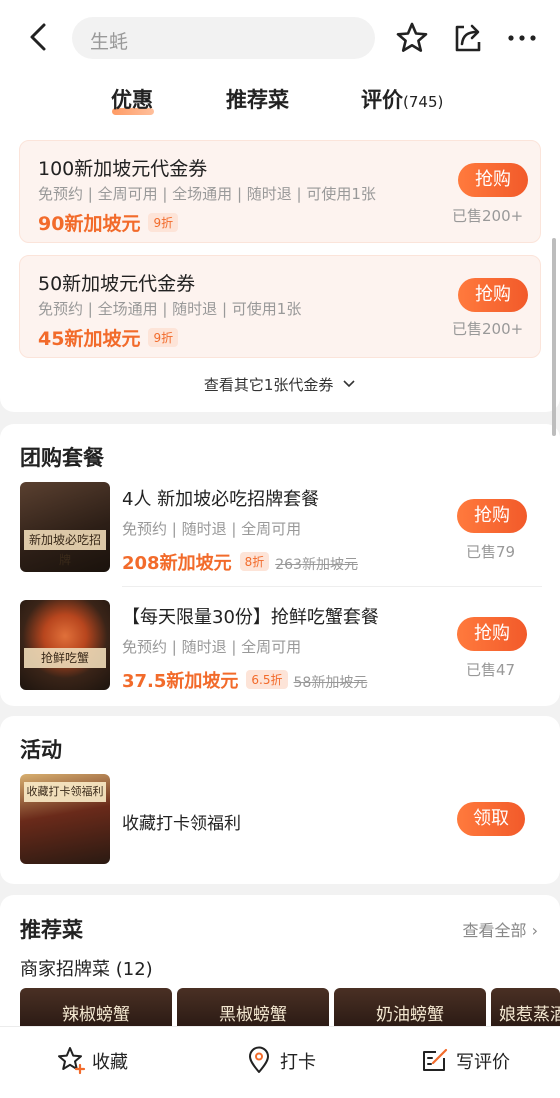 This screenshot has height=1098, width=560. What do you see at coordinates (89, 224) in the screenshot?
I see `price-value: 90新加坡元` at bounding box center [89, 224].